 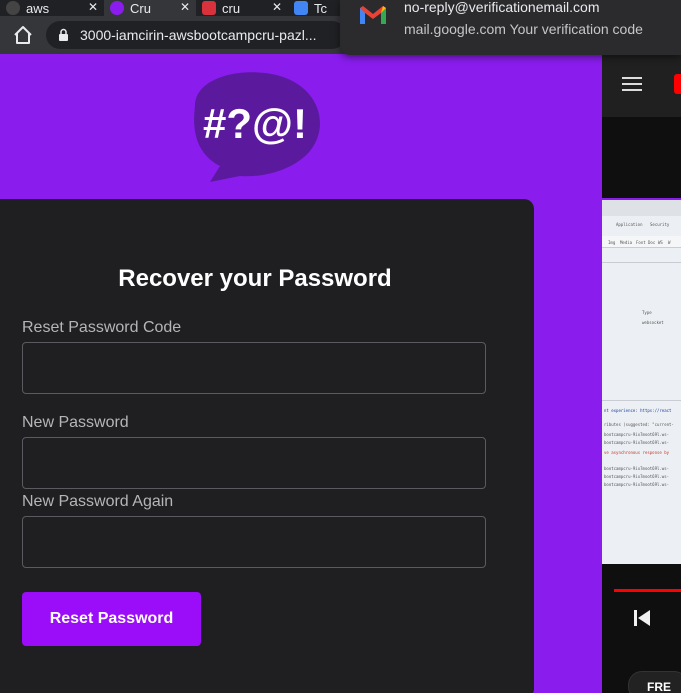 I want to click on new-password-again-label: New Password Again, so click(x=98, y=501).